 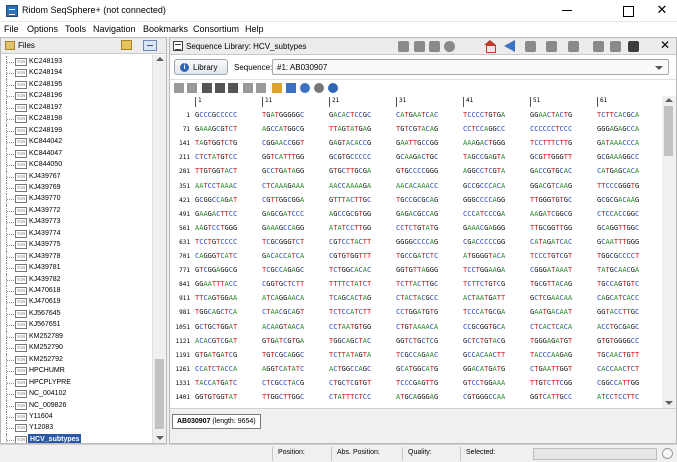 What do you see at coordinates (76, 325) in the screenshot?
I see `file-list-item: TCR KJ567651` at bounding box center [76, 325].